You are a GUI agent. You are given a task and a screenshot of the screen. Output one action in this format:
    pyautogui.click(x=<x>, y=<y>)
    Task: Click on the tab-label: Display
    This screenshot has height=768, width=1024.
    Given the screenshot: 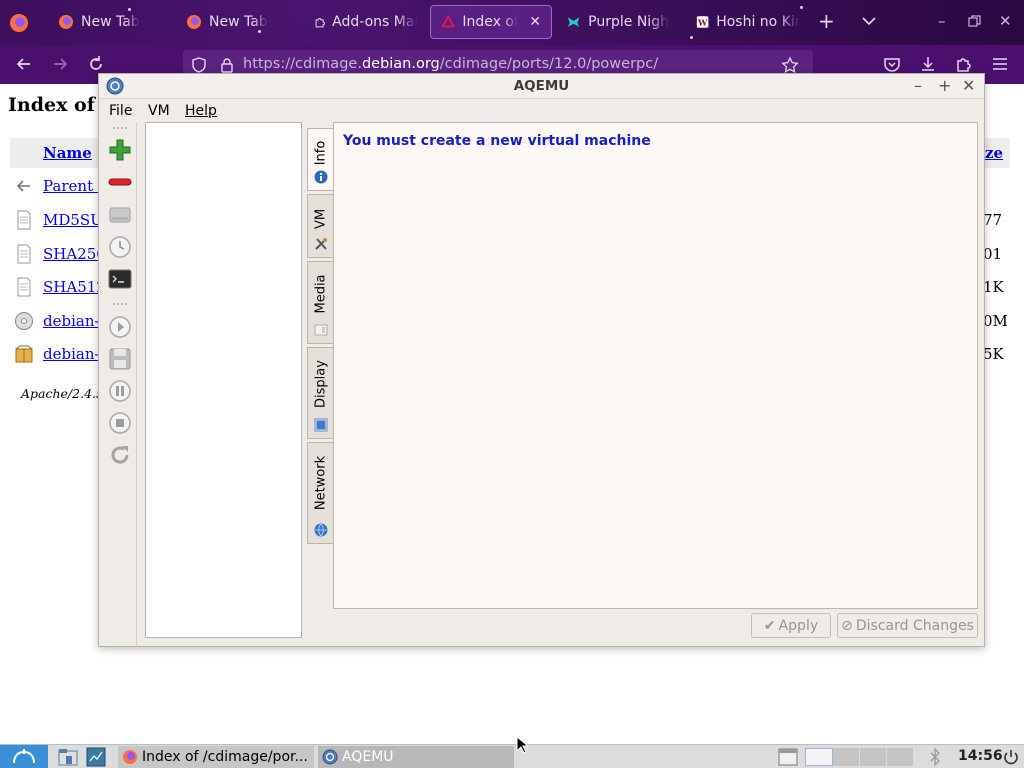 What is the action you would take?
    pyautogui.click(x=321, y=384)
    